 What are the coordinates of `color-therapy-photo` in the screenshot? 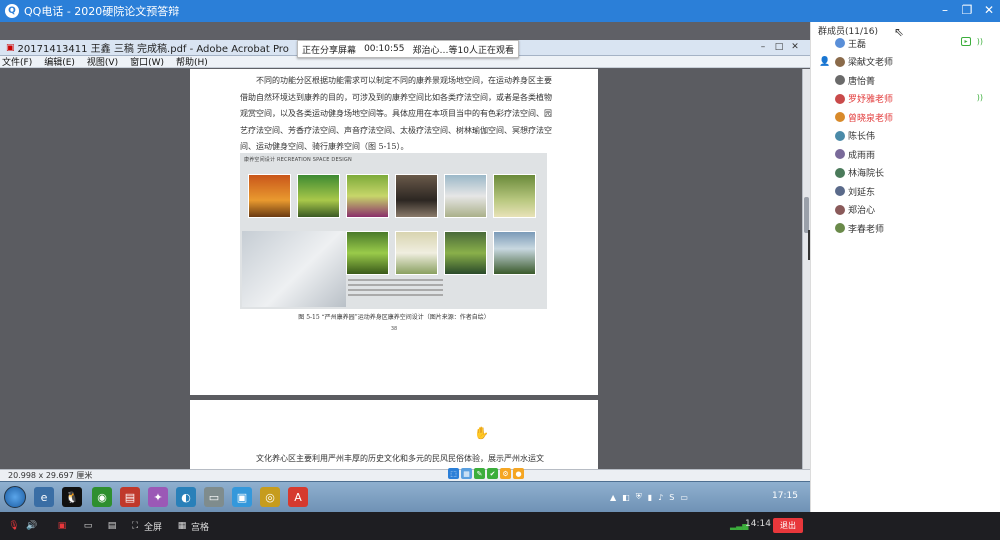 It's located at (269, 196).